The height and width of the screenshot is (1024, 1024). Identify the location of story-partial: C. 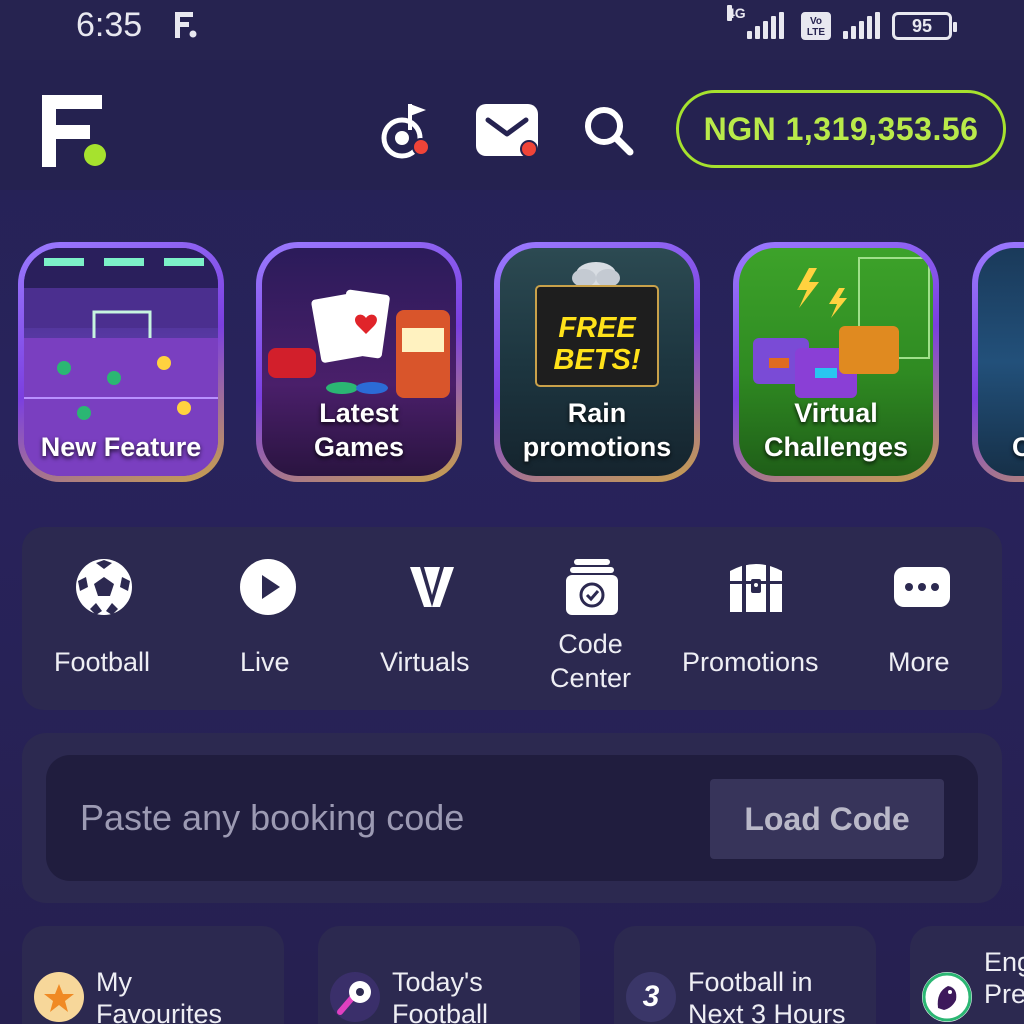
(998, 362).